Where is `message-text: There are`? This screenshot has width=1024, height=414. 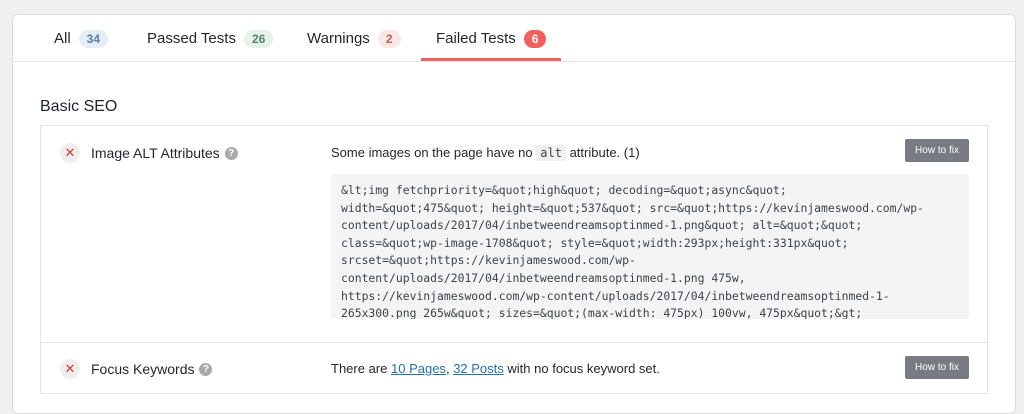
message-text: There are is located at coordinates (359, 368).